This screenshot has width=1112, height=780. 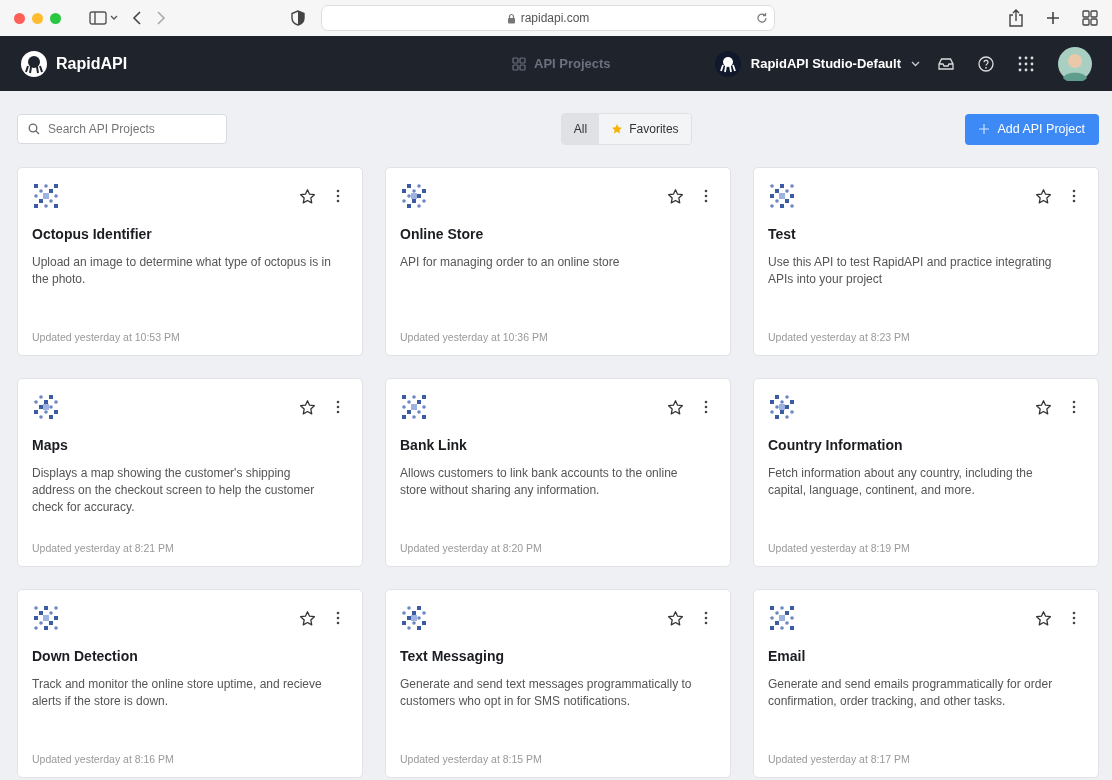 I want to click on project-title: Country Information, so click(x=836, y=445).